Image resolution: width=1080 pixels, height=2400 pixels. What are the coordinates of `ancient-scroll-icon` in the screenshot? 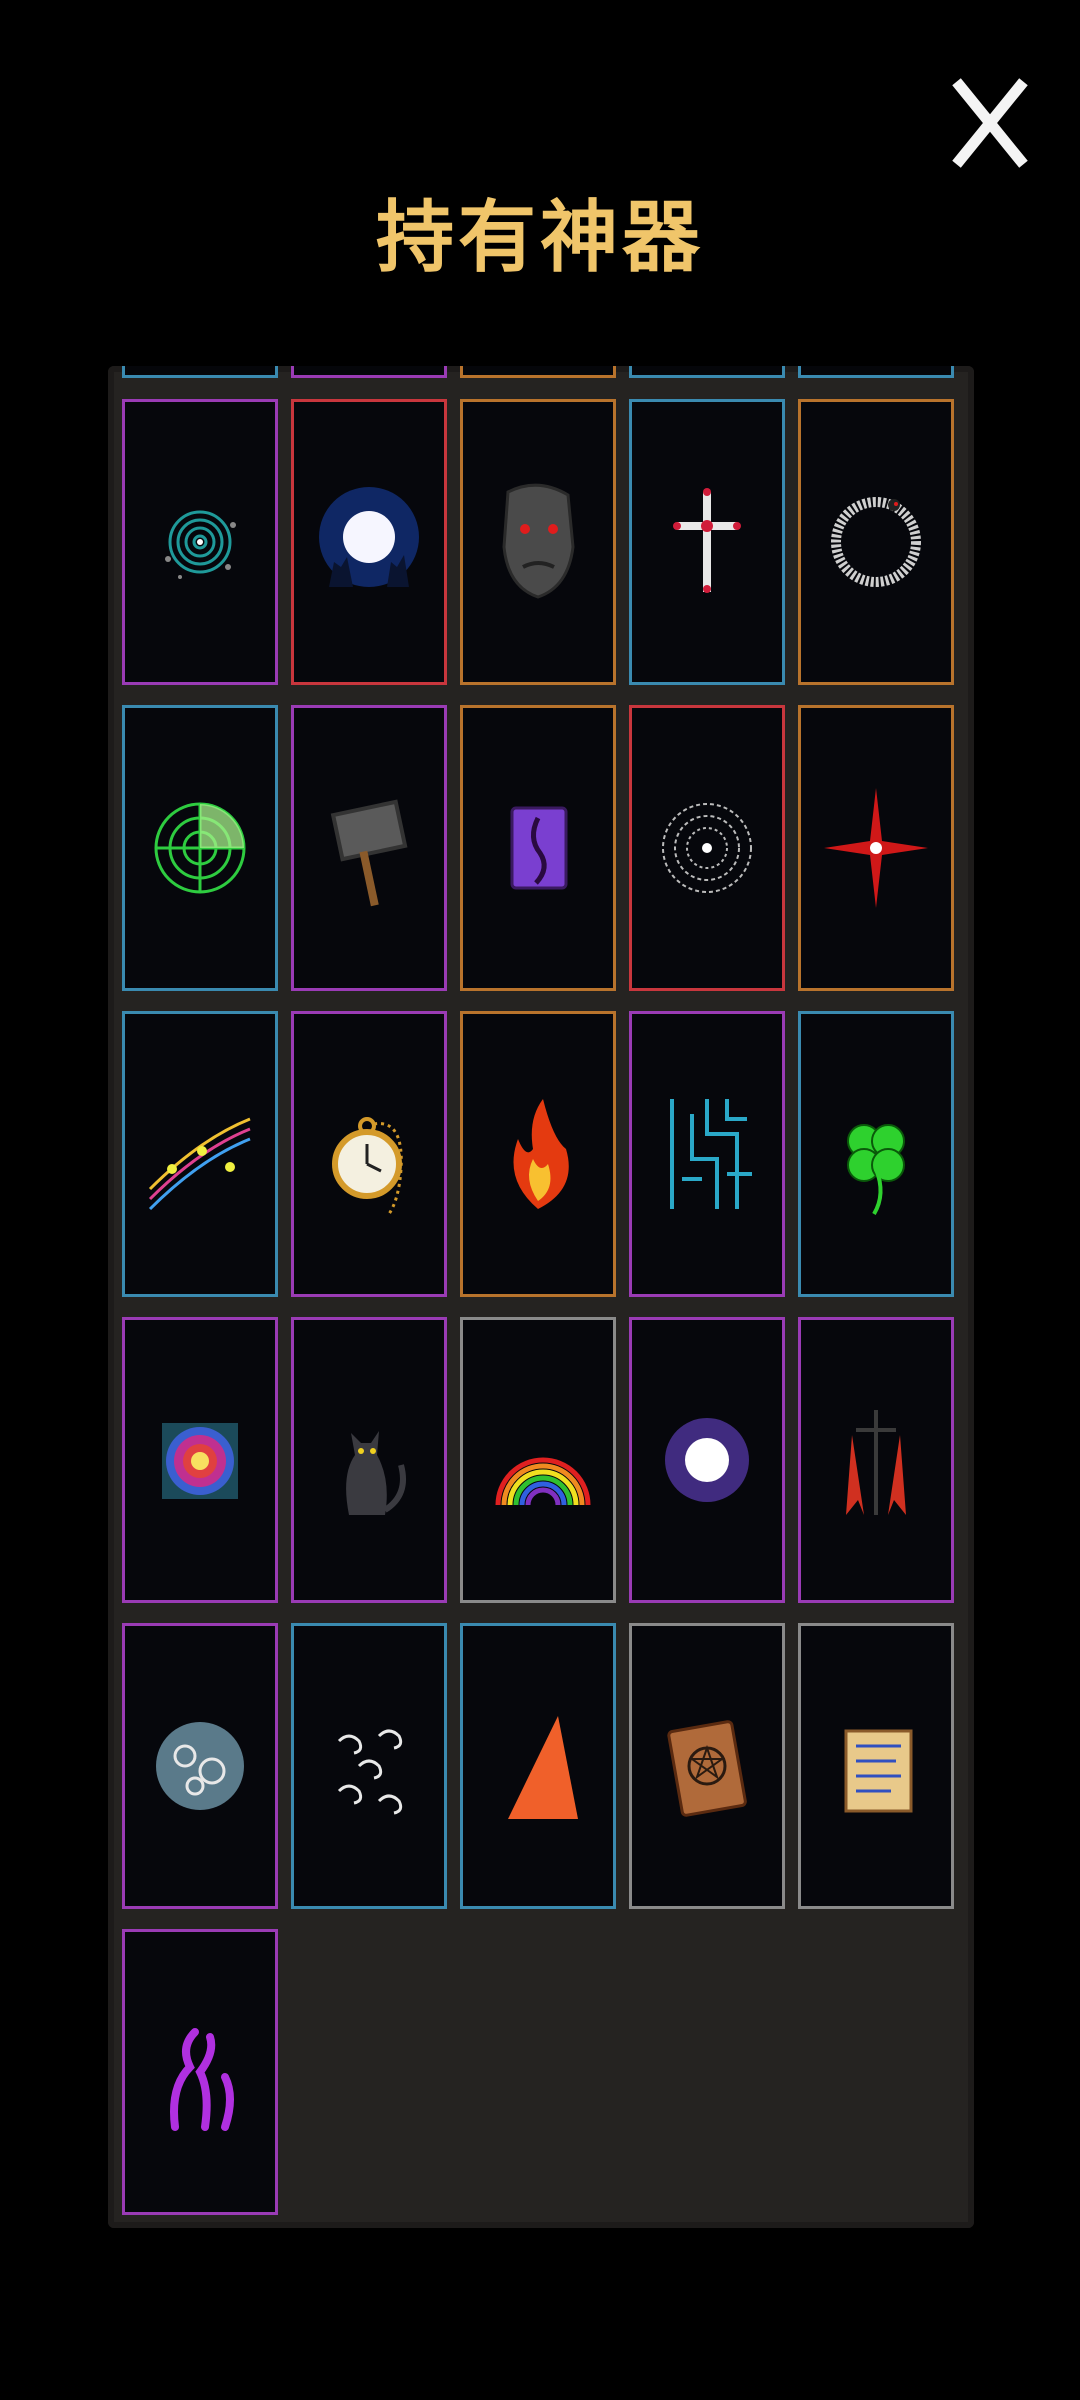 It's located at (878, 1771).